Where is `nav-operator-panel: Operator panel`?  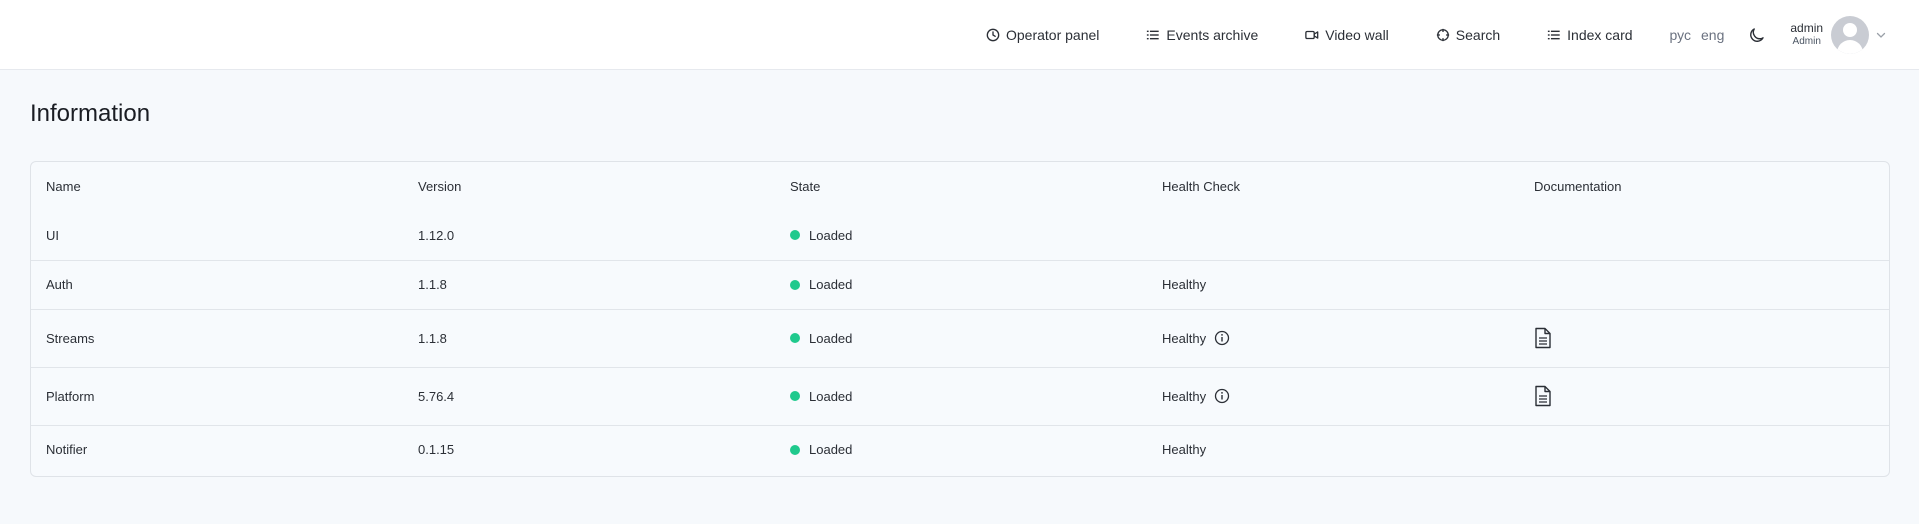 nav-operator-panel: Operator panel is located at coordinates (1042, 35).